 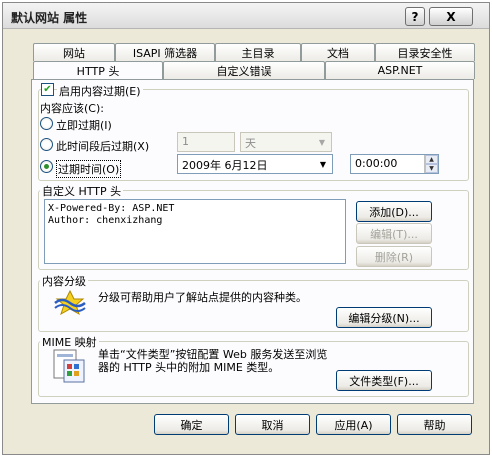 I want to click on expire-after-unit-value: 天, so click(x=250, y=143).